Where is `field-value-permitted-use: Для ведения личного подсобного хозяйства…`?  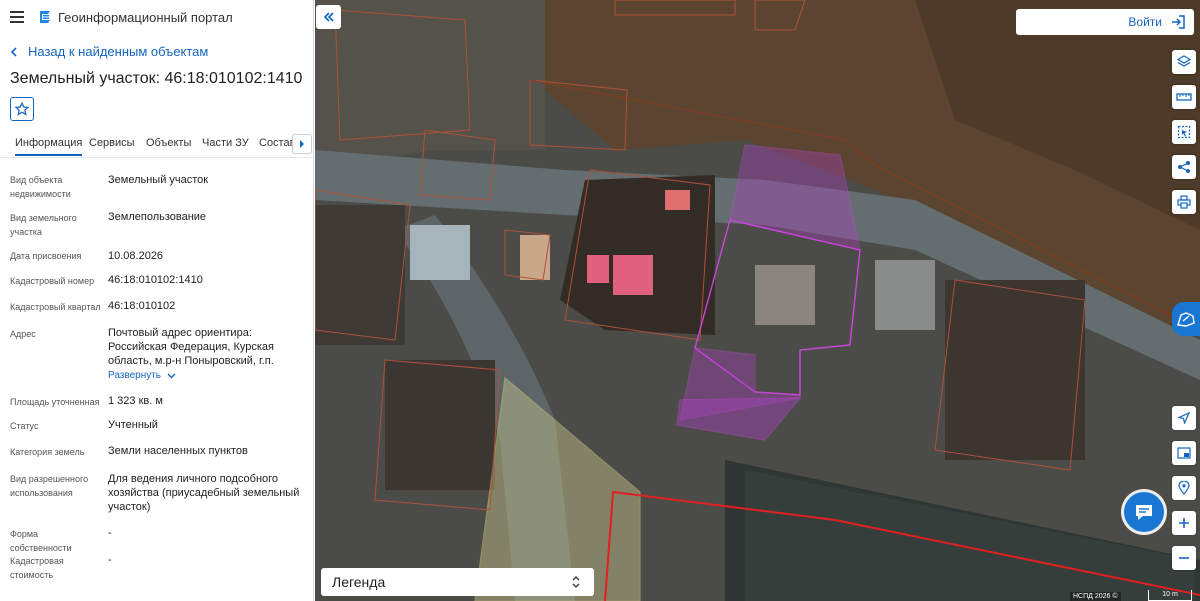 field-value-permitted-use: Для ведения личного подсобного хозяйства… is located at coordinates (204, 493).